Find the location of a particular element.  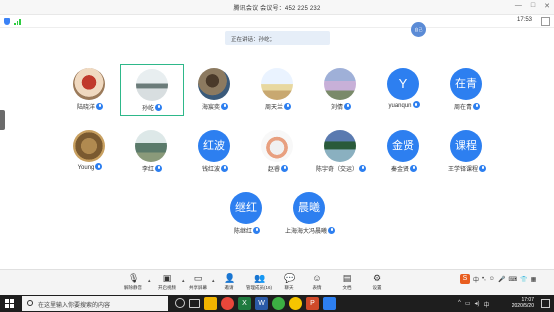

ime-toolbar: S 中 •, ☺ 🎤 ⌨ 👕 ▦ is located at coordinates (507, 279).